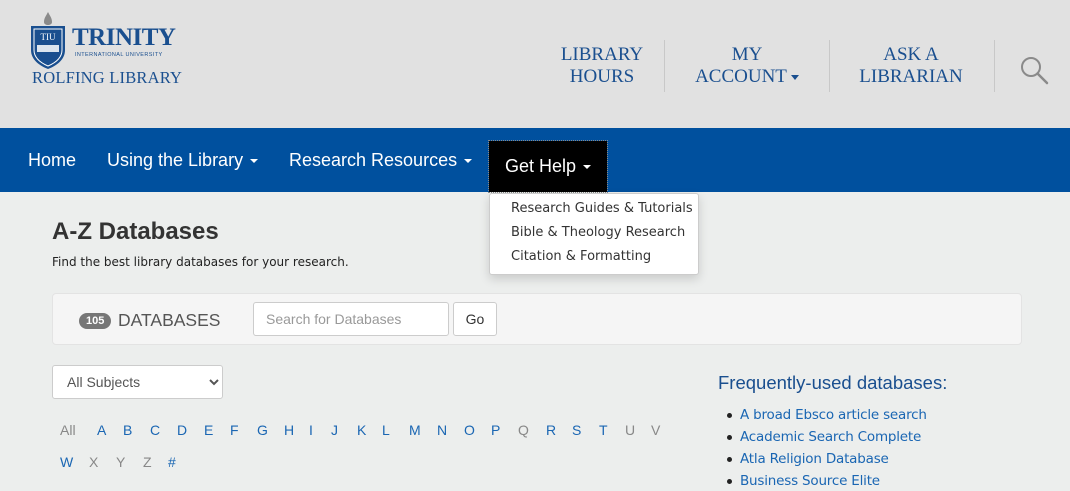  I want to click on az-letter-link: H, so click(289, 430).